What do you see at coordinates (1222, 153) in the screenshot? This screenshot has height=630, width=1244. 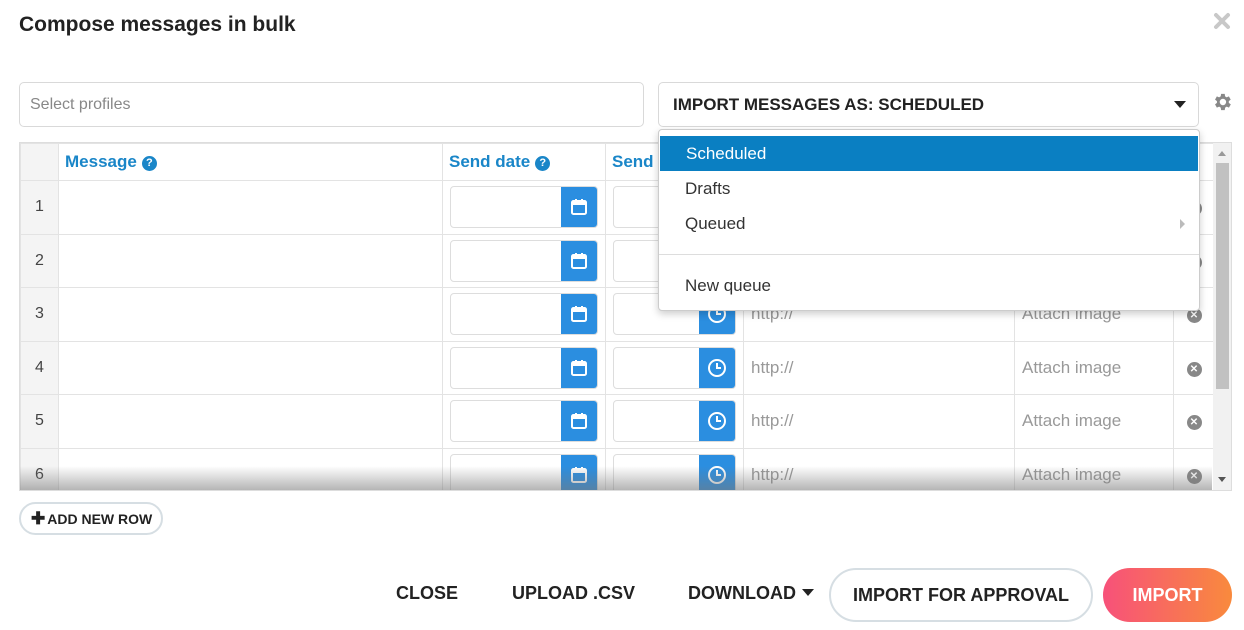 I see `scroll-up-icon` at bounding box center [1222, 153].